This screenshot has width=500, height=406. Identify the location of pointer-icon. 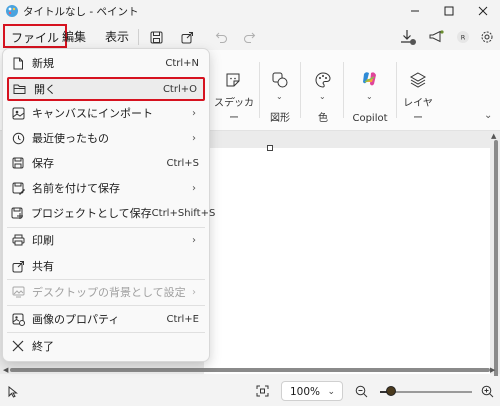
(13, 392).